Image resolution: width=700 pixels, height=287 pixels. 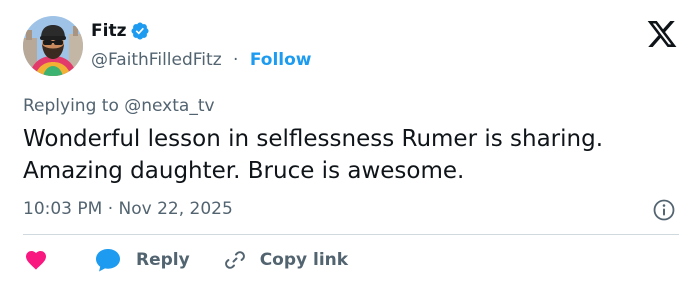 I want to click on copy-link-label: Copy link, so click(x=304, y=260).